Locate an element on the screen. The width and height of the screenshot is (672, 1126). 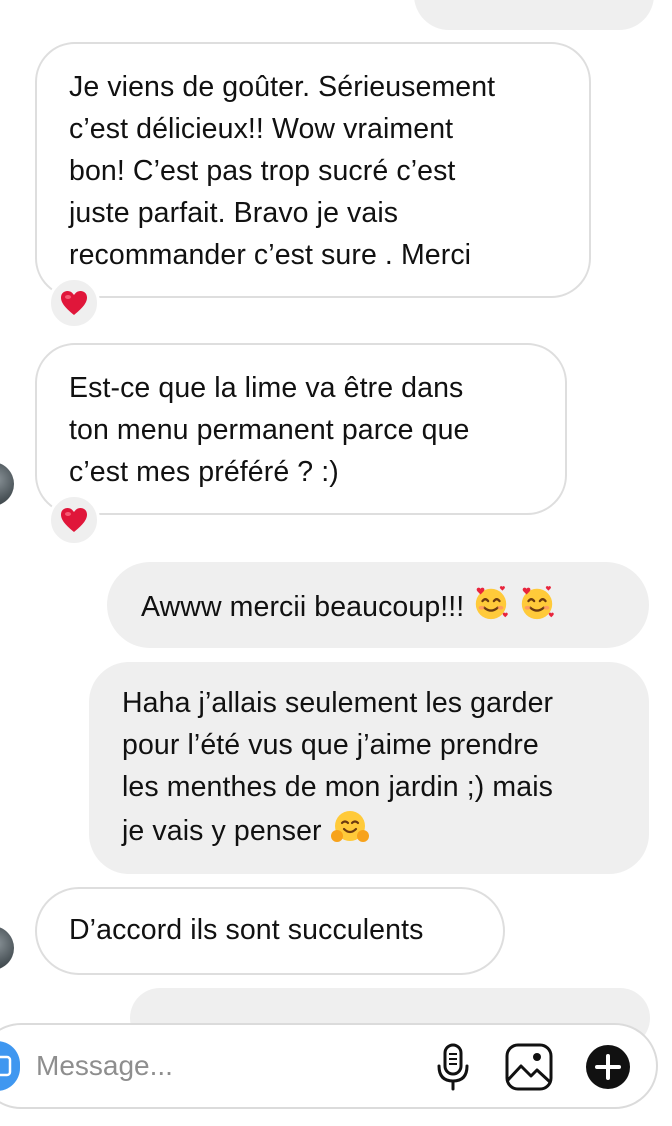
microphone-icon is located at coordinates (453, 1067).